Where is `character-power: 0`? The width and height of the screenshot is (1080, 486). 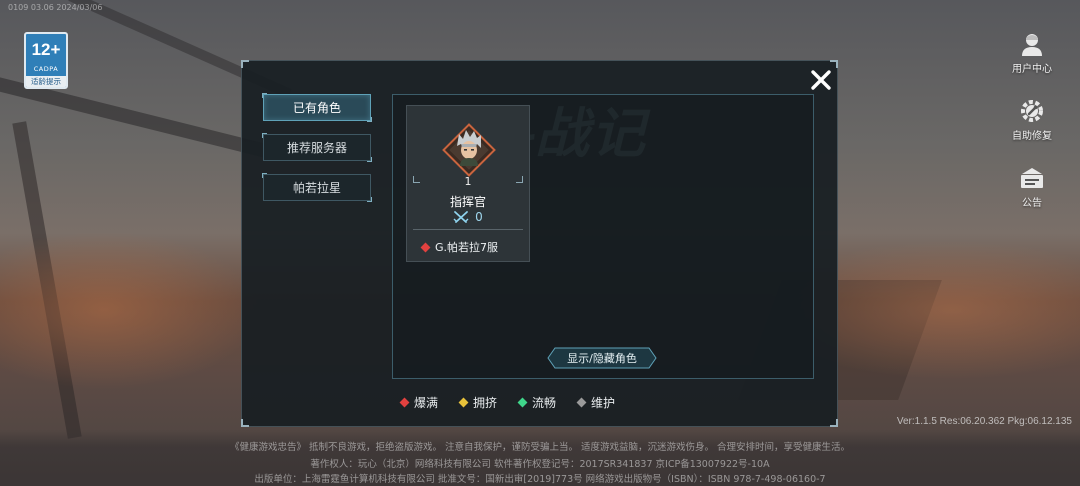
character-power: 0 is located at coordinates (468, 217).